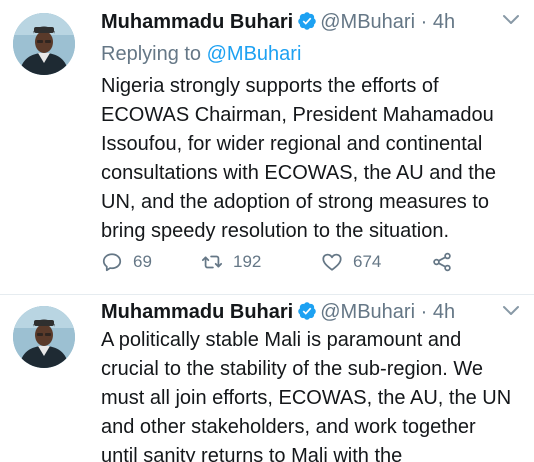 This screenshot has height=462, width=534. What do you see at coordinates (112, 262) in the screenshot?
I see `reply-icon` at bounding box center [112, 262].